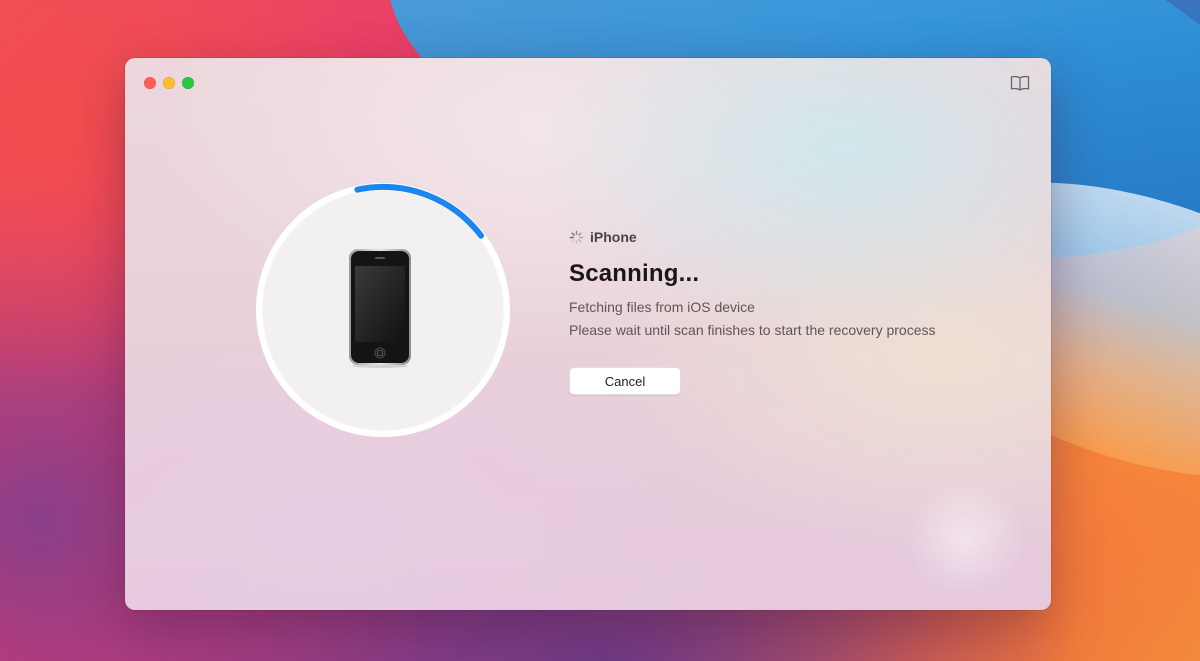  I want to click on help-button, so click(1020, 83).